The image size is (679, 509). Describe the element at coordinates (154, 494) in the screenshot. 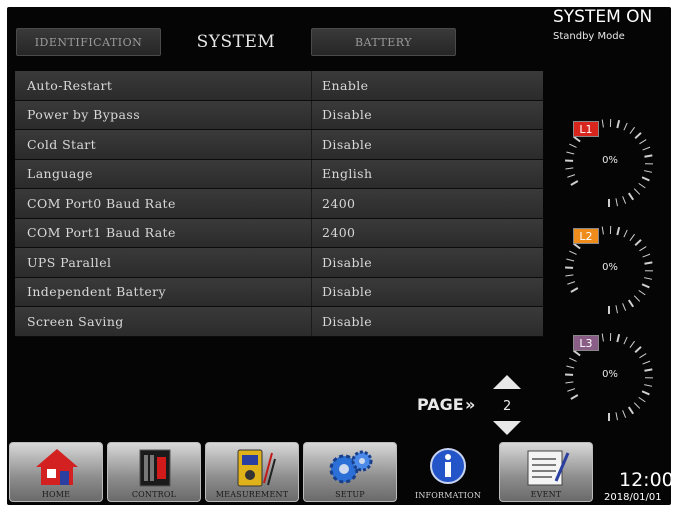

I see `nav-control-label: CONTROL` at that location.